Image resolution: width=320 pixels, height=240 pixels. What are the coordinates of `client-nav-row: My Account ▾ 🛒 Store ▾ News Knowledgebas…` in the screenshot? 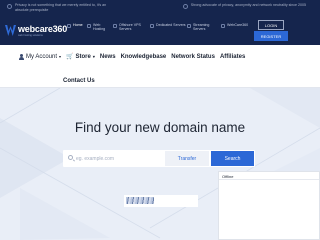 It's located at (134, 56).